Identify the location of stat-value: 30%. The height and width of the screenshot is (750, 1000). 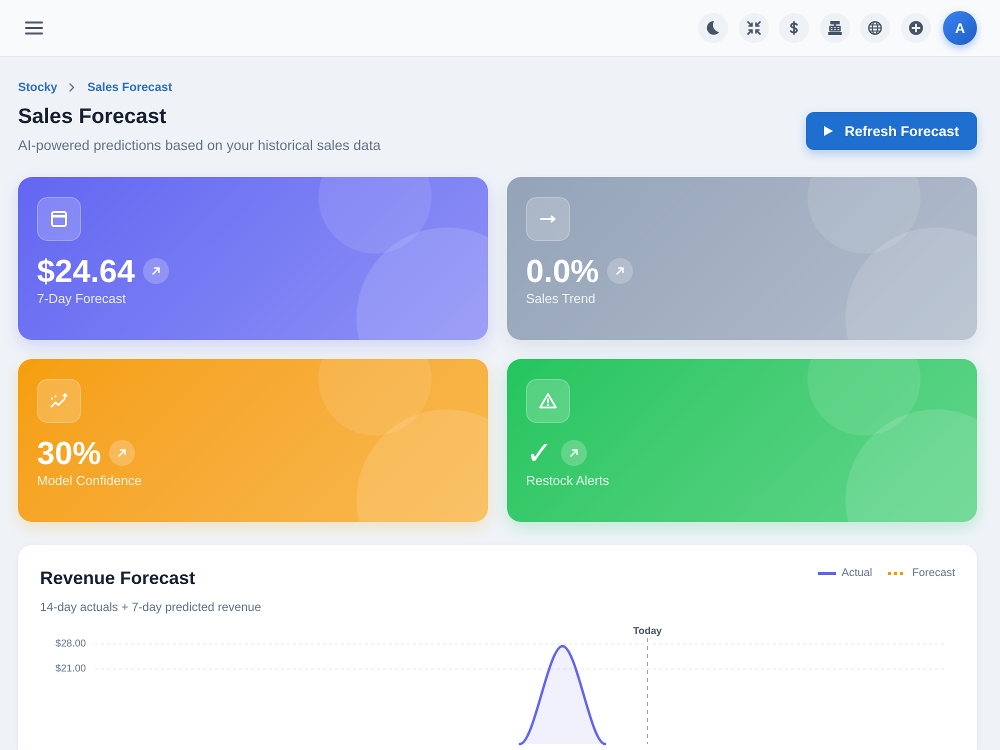
(69, 453).